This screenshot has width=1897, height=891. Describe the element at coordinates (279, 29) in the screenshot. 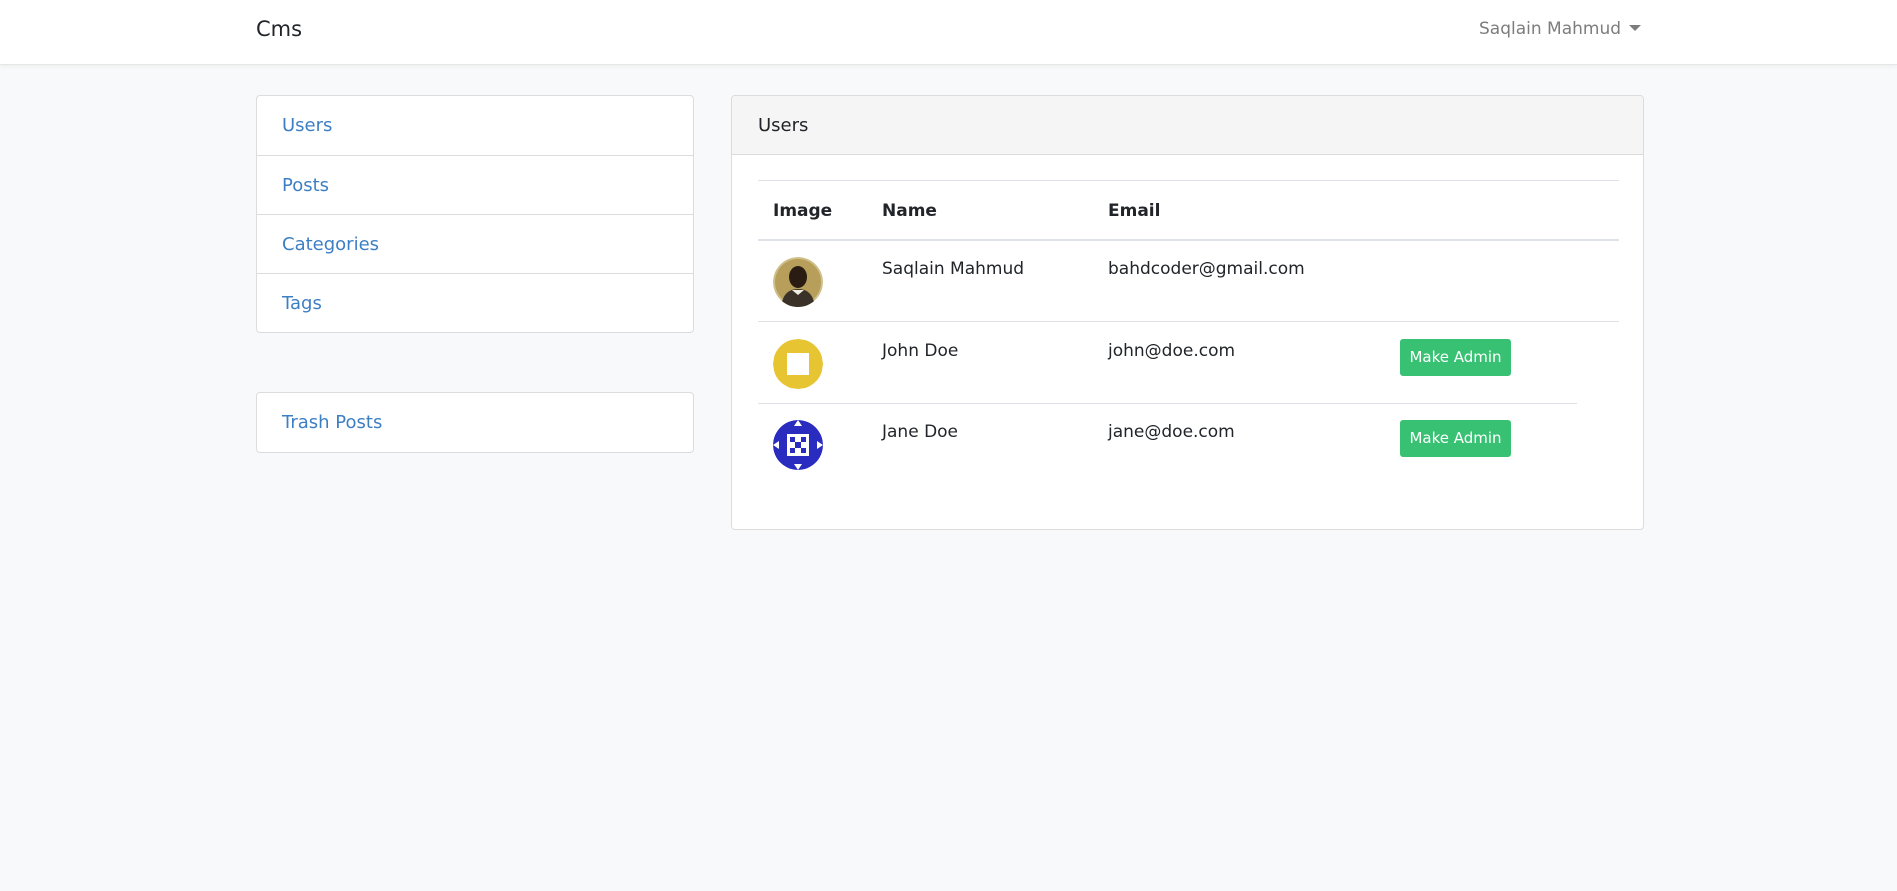

I see `brand-link: Cms` at that location.